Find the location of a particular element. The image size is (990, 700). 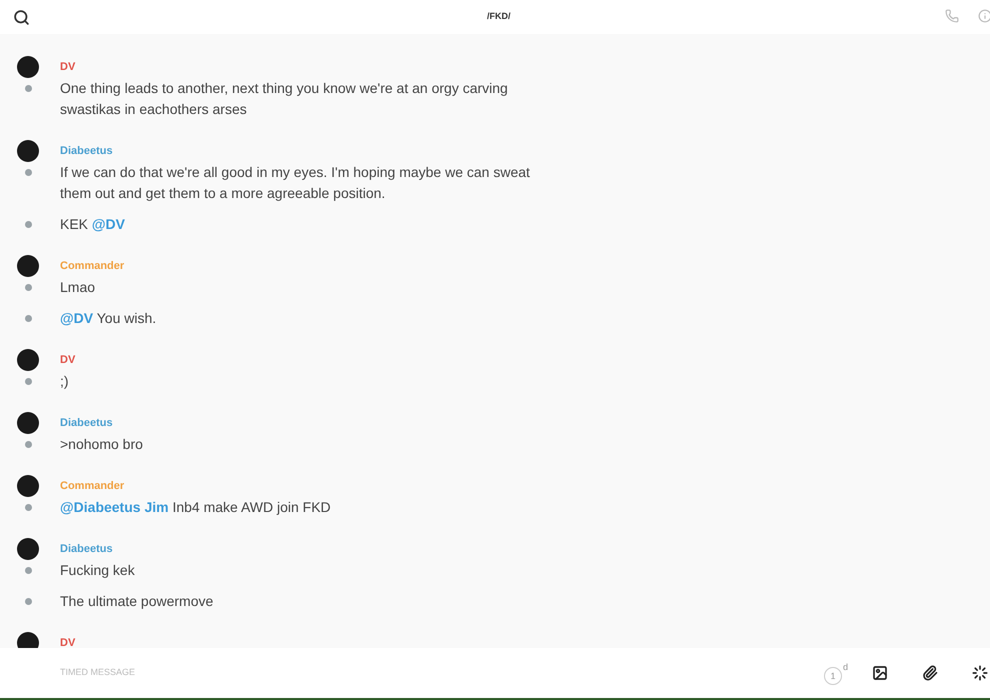

message-text: @Diabeetus Jim Inb4 make AWD join FKD is located at coordinates (195, 507).